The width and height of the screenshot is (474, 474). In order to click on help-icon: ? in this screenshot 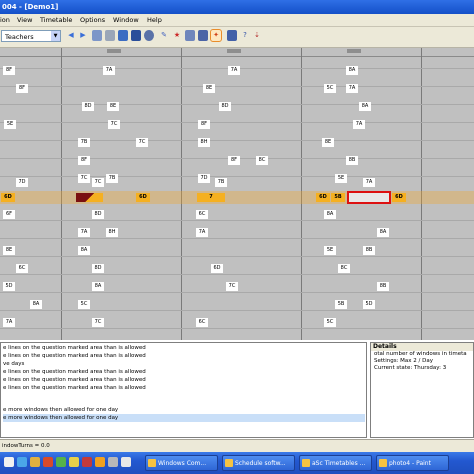, I will do `click(245, 35)`.